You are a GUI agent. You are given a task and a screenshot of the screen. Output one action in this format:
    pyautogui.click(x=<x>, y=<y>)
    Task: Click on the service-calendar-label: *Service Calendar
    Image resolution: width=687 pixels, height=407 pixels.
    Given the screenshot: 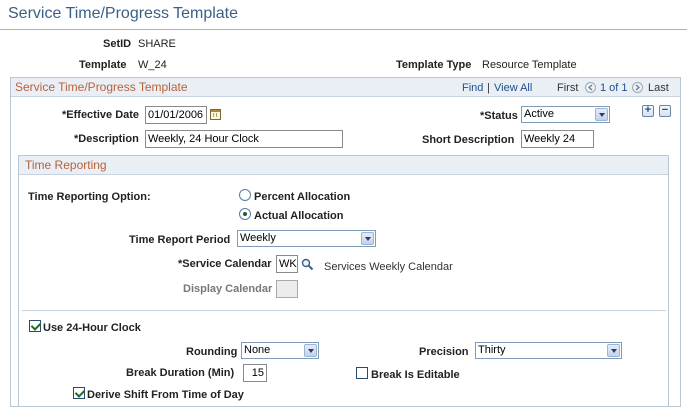 What is the action you would take?
    pyautogui.click(x=225, y=264)
    